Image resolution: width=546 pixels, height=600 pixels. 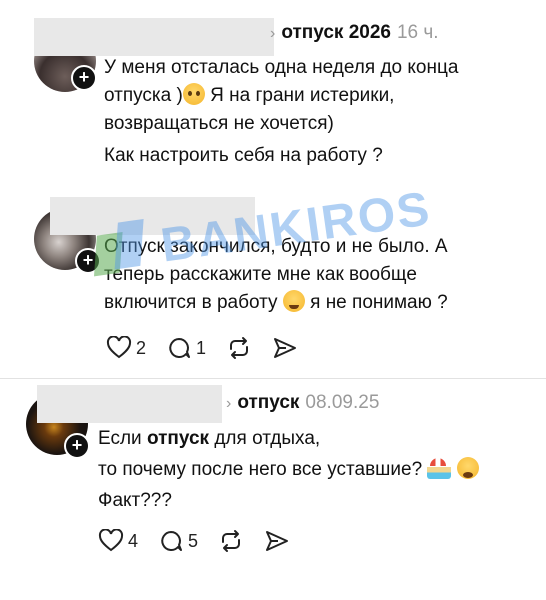 I want to click on like-button: 2, so click(x=126, y=348).